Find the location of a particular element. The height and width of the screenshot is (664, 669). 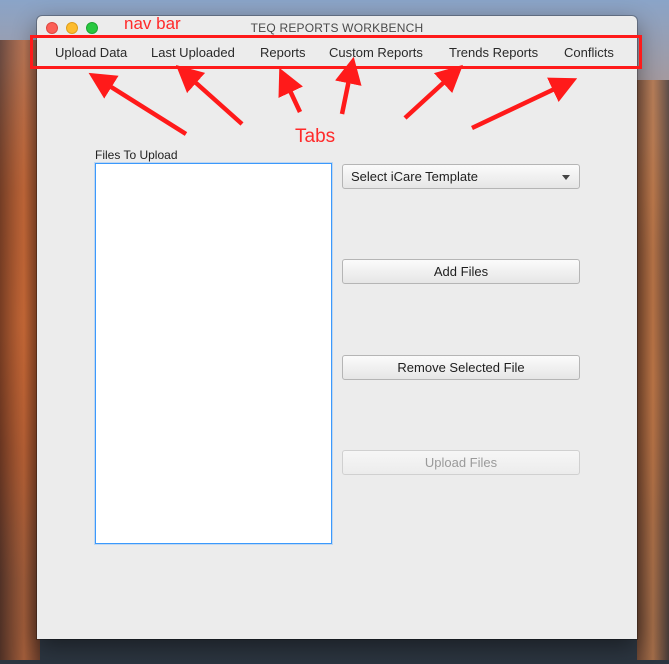

desktop-wallpaper-left is located at coordinates (20, 350).